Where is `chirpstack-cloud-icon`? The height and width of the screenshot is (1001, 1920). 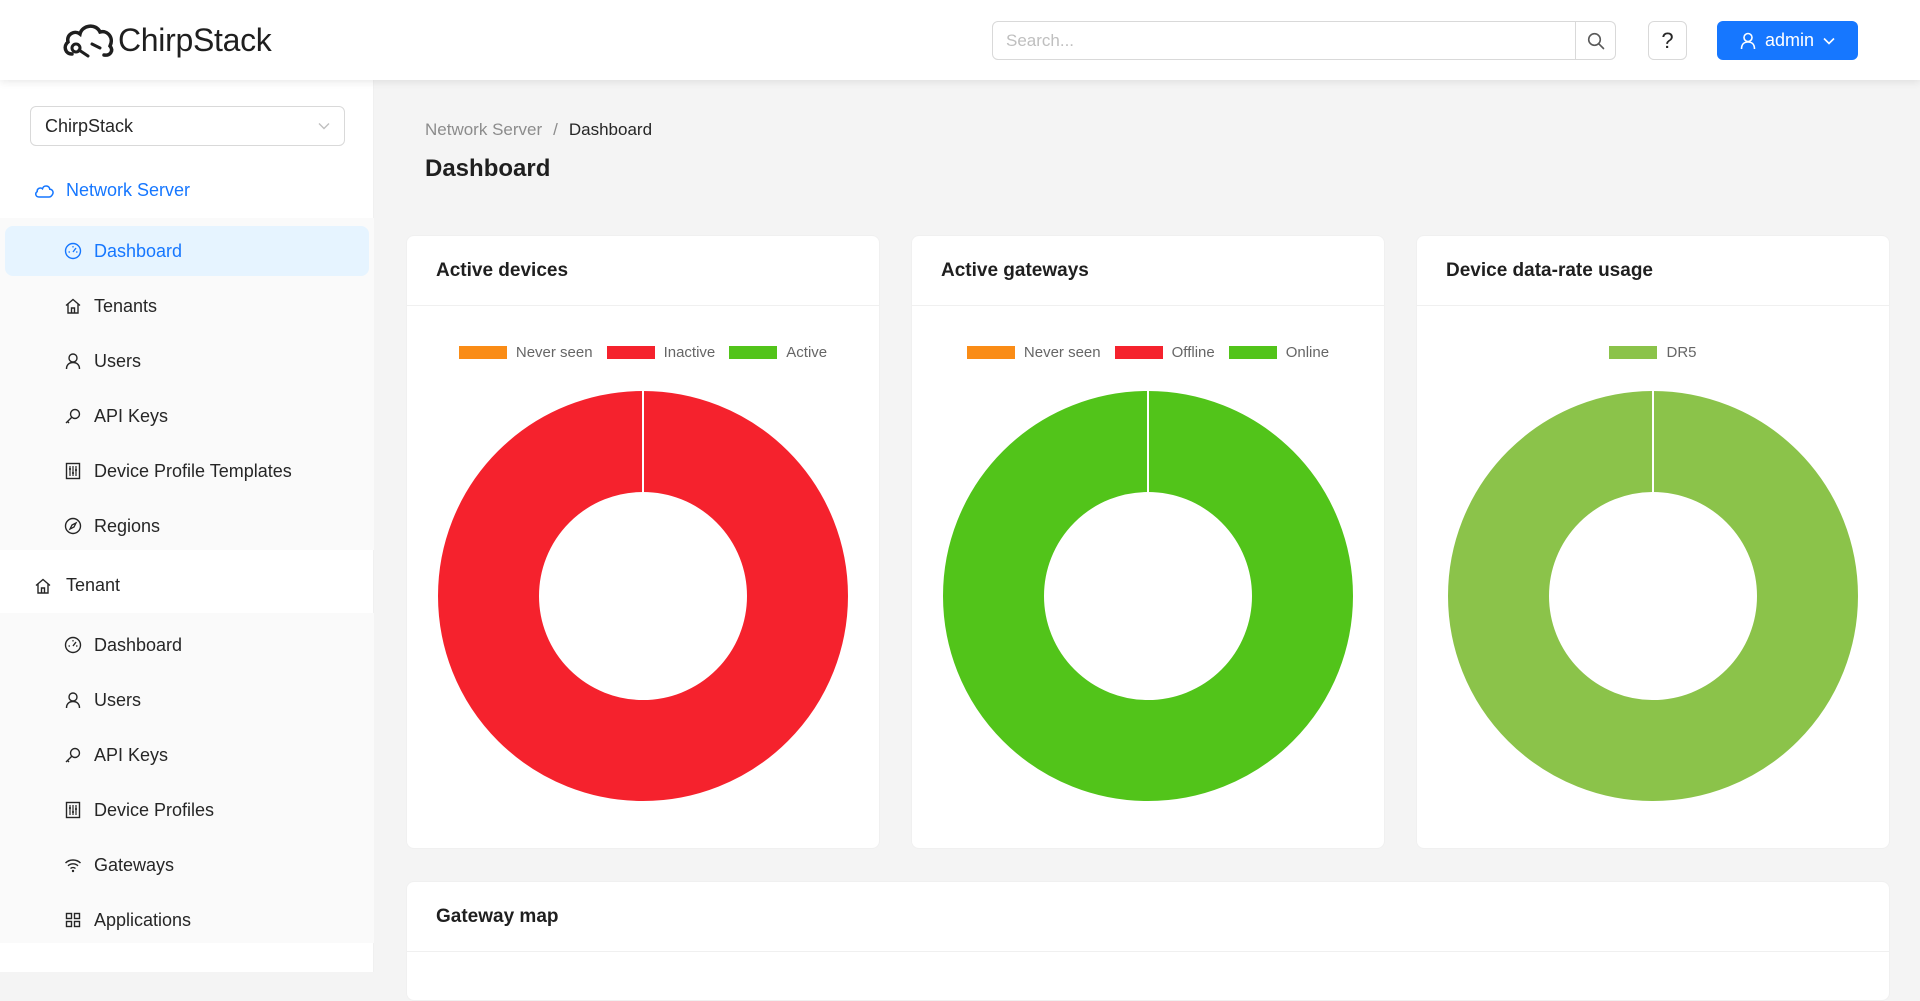 chirpstack-cloud-icon is located at coordinates (88, 41).